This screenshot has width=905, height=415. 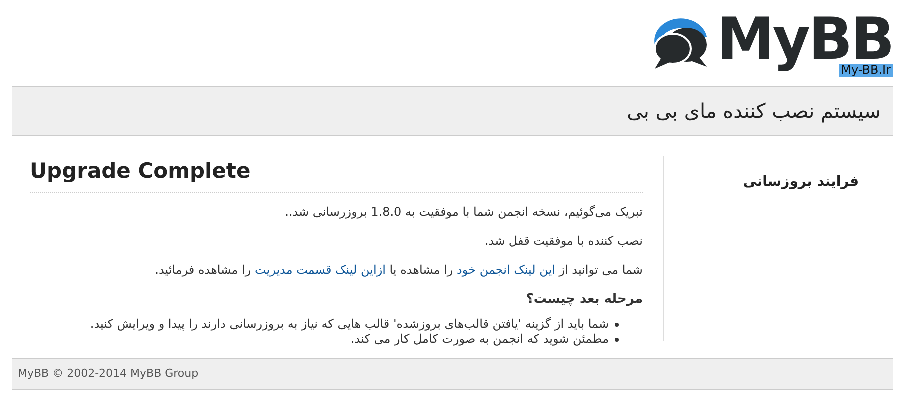 I want to click on section-heading: Upgrade Complete, so click(x=140, y=171).